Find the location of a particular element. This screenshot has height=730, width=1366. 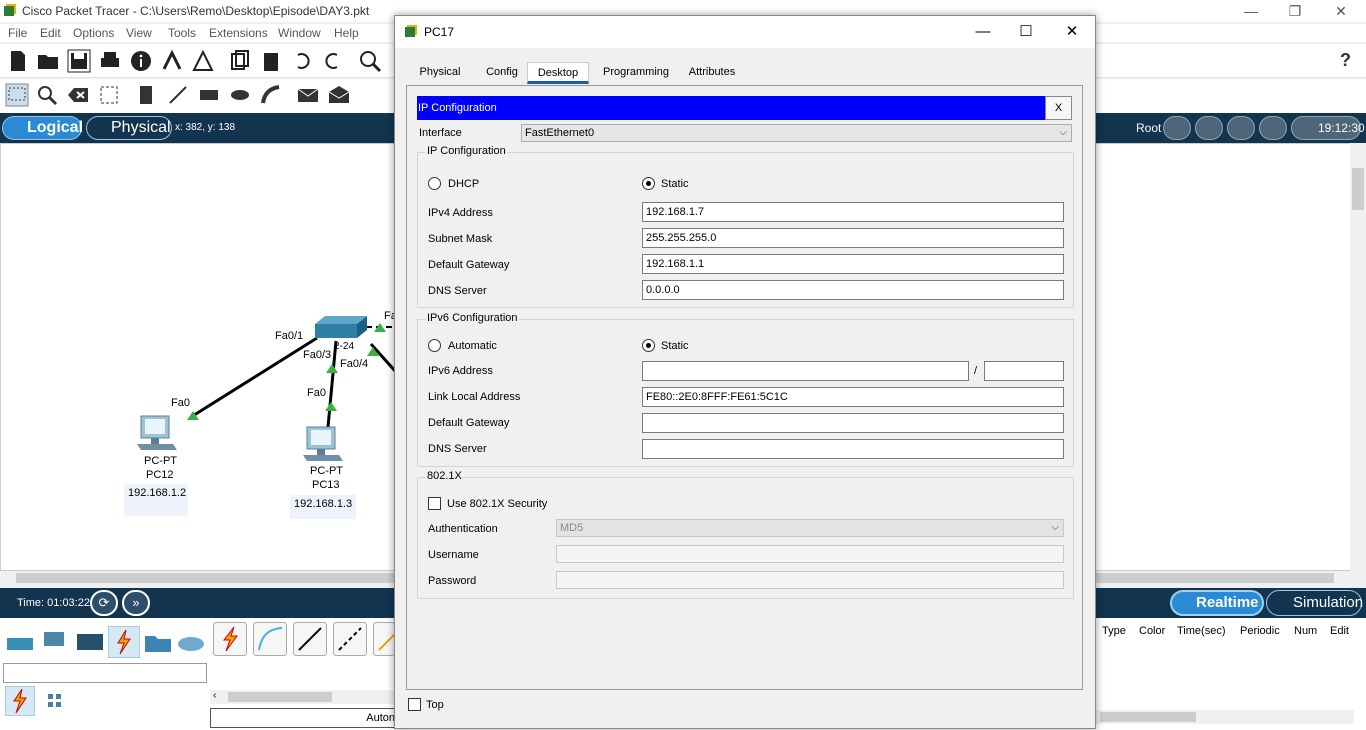

menu-tools: Tools is located at coordinates (182, 33).